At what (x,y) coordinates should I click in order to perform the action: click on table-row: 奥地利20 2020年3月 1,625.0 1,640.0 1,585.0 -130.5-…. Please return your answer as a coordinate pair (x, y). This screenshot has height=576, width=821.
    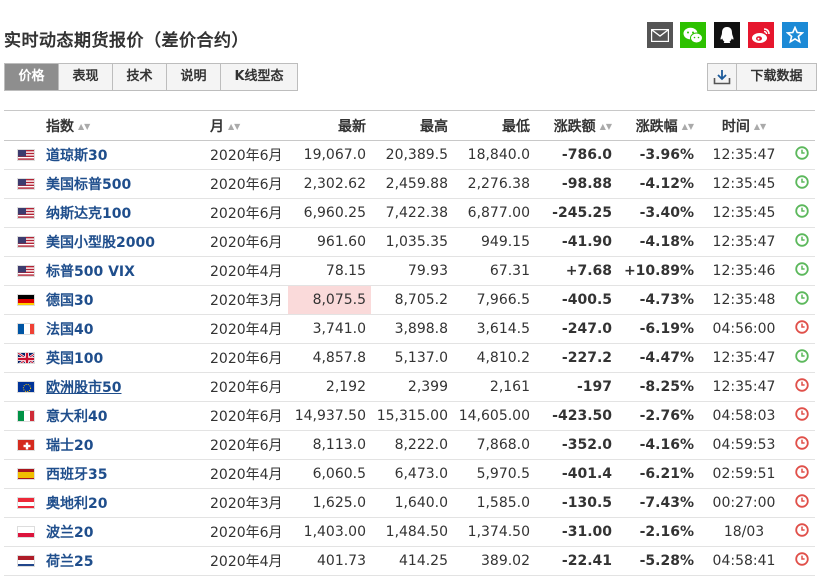
    Looking at the image, I should click on (409, 503).